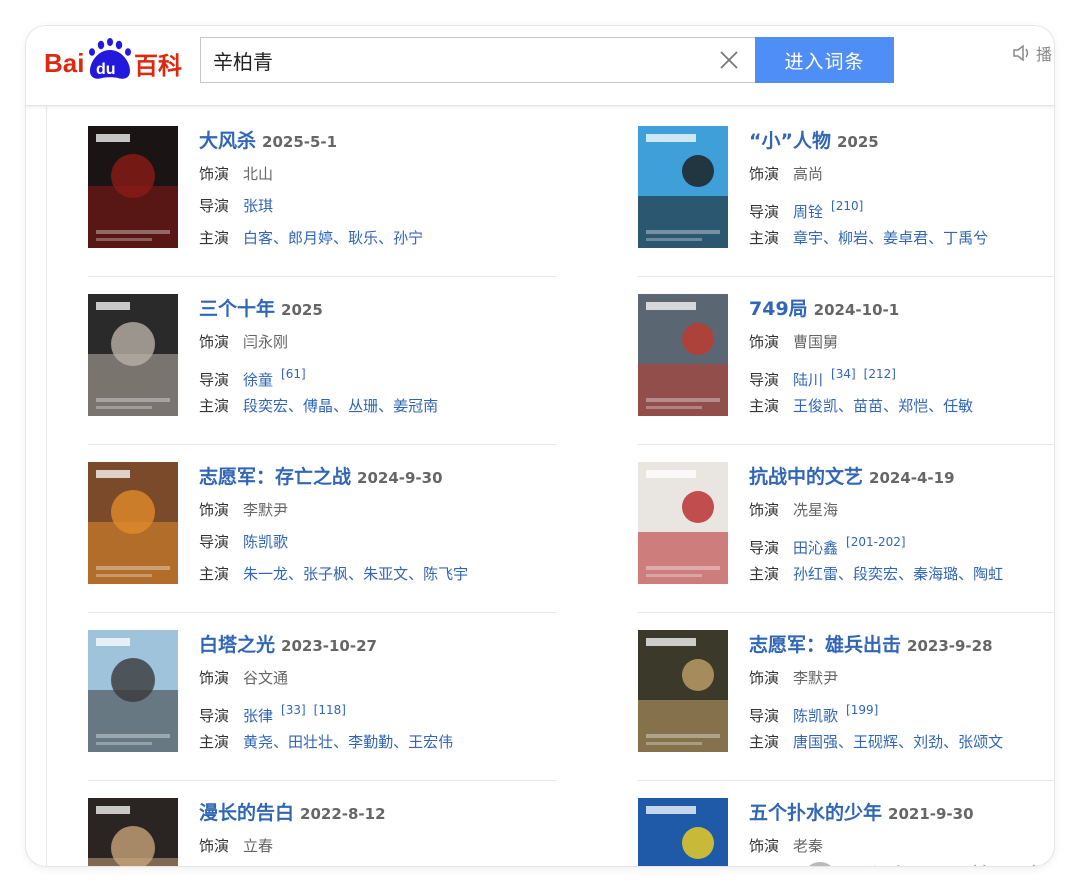 The width and height of the screenshot is (1080, 892). I want to click on film-item: “小”人物 2025 饰演 高尚 导演 周铨 [210] 主演 章宇、柳岩、姜卓君、丁禹兮, so click(846, 190).